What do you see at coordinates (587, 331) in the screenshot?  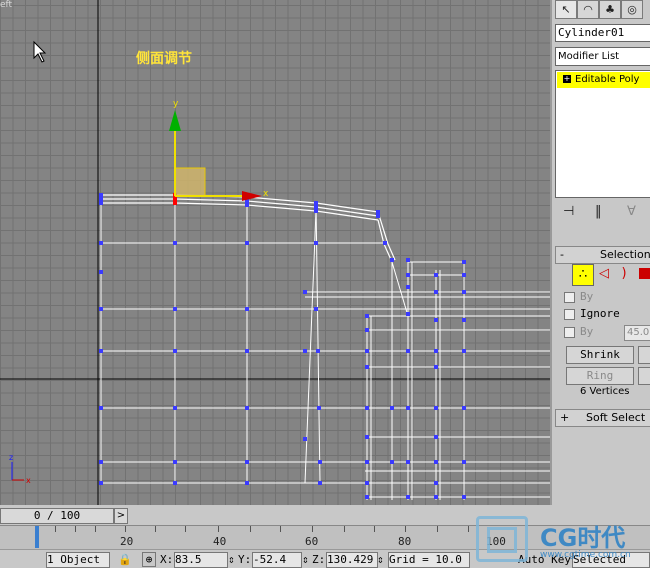 I see `by-angle-label: By` at bounding box center [587, 331].